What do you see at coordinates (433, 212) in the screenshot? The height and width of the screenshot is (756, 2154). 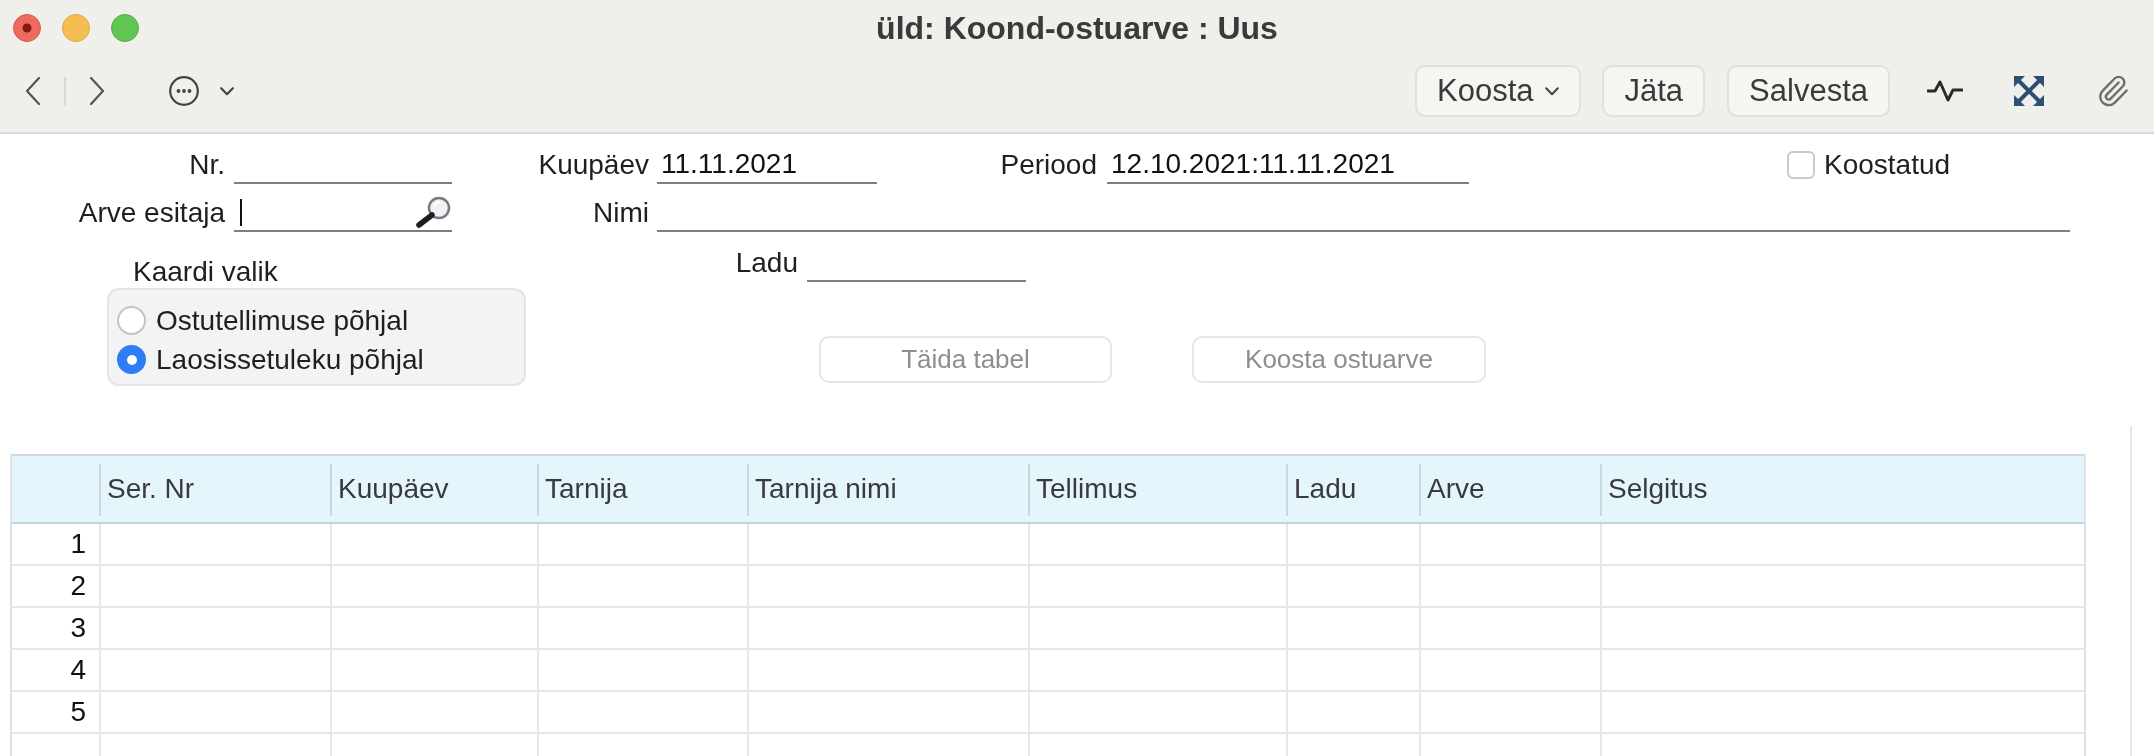 I see `search-icon` at bounding box center [433, 212].